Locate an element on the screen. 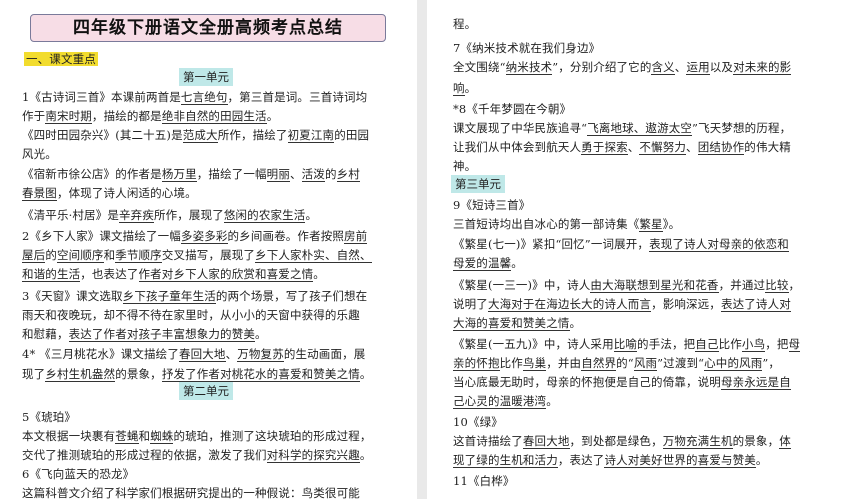 The height and width of the screenshot is (499, 843). text-segment: ，第三首是词。三首诗词均 is located at coordinates (297, 97).